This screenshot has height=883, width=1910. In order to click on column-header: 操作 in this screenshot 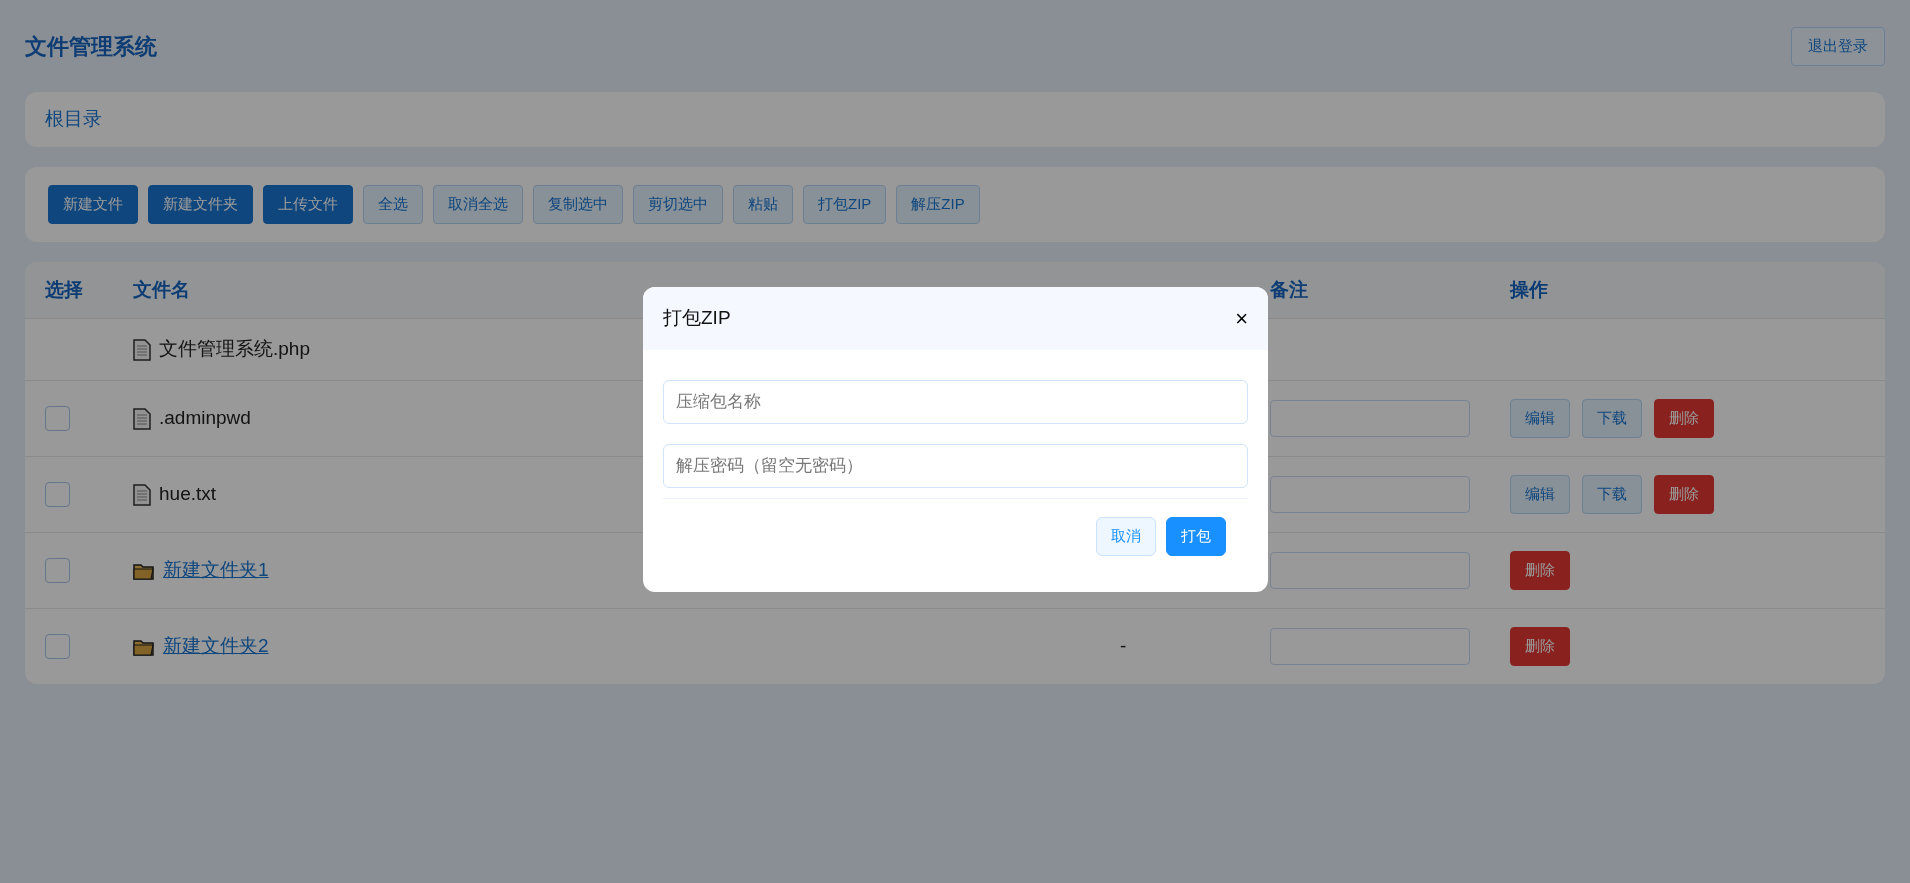, I will do `click(1529, 289)`.